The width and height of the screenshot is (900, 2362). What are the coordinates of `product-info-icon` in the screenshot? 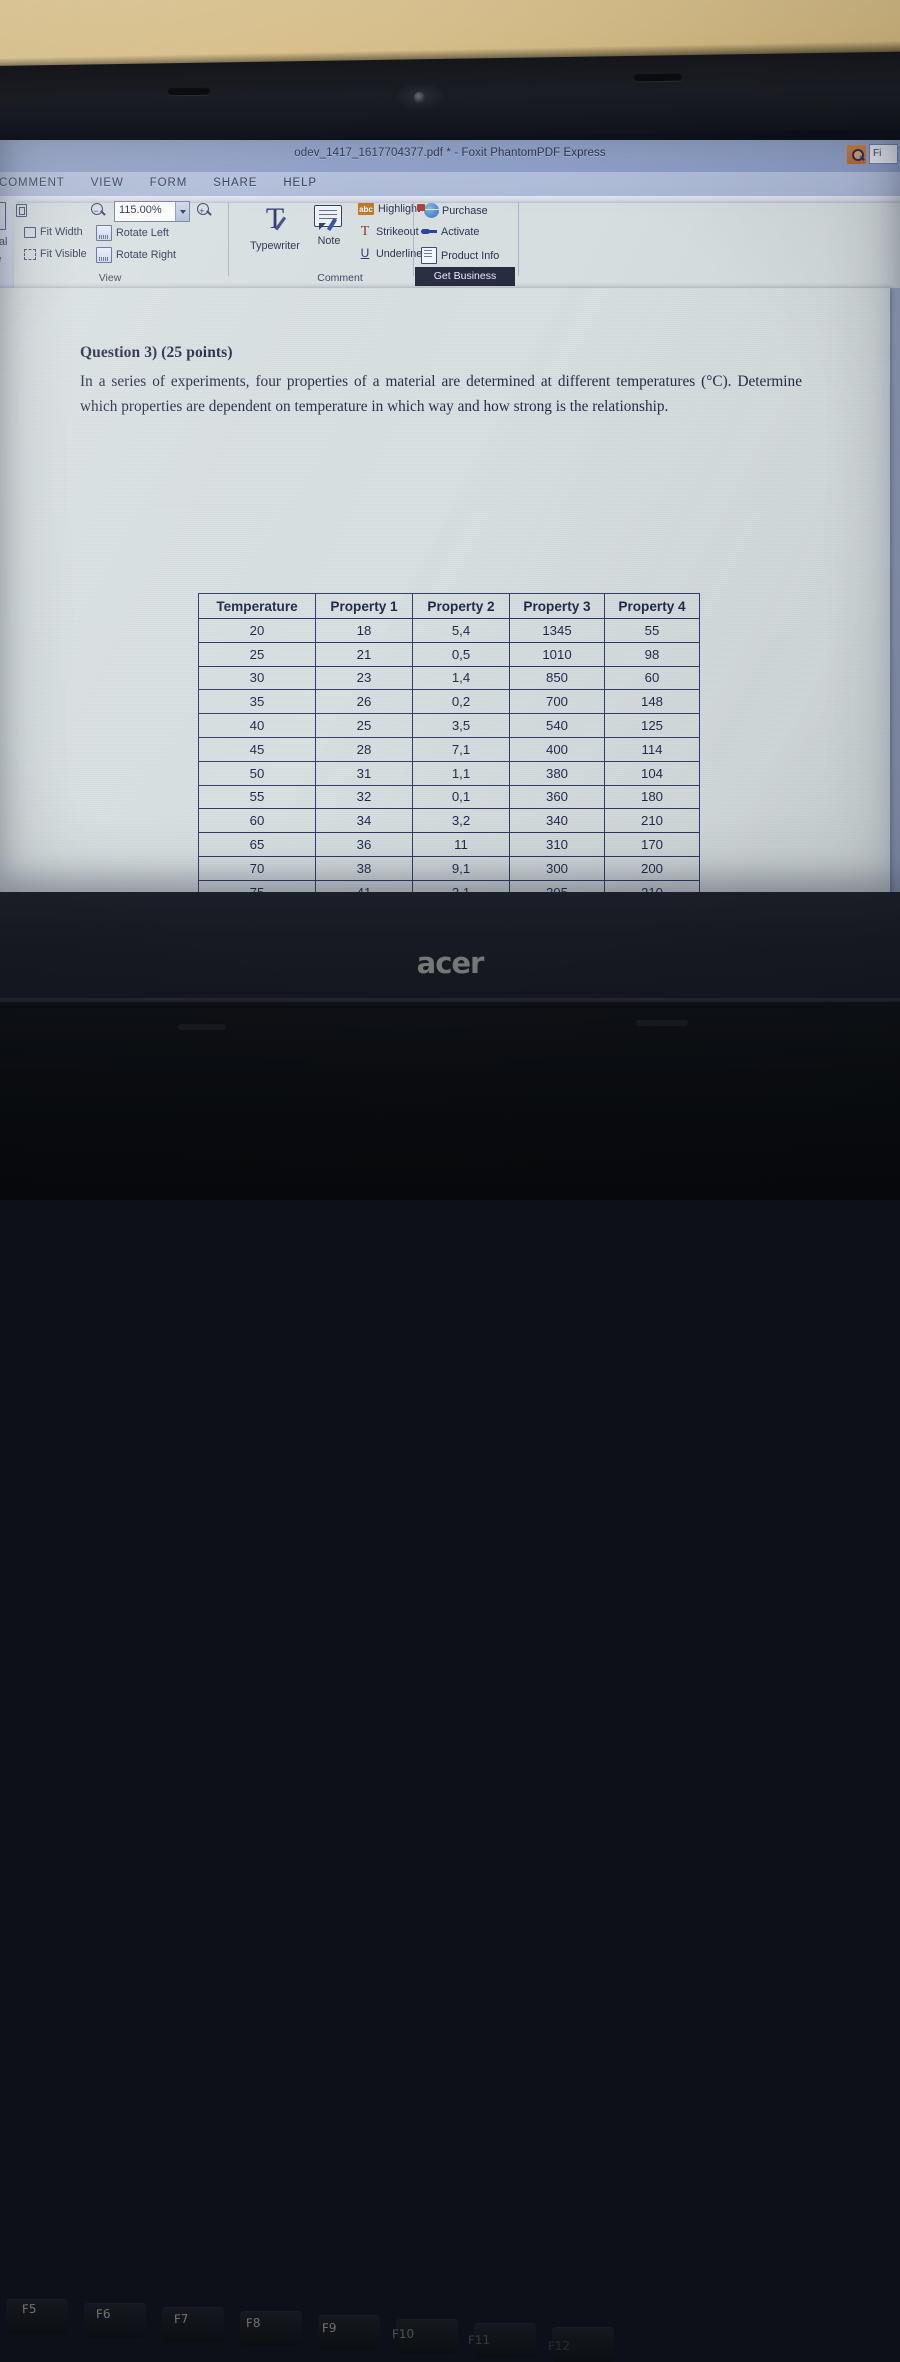 It's located at (429, 255).